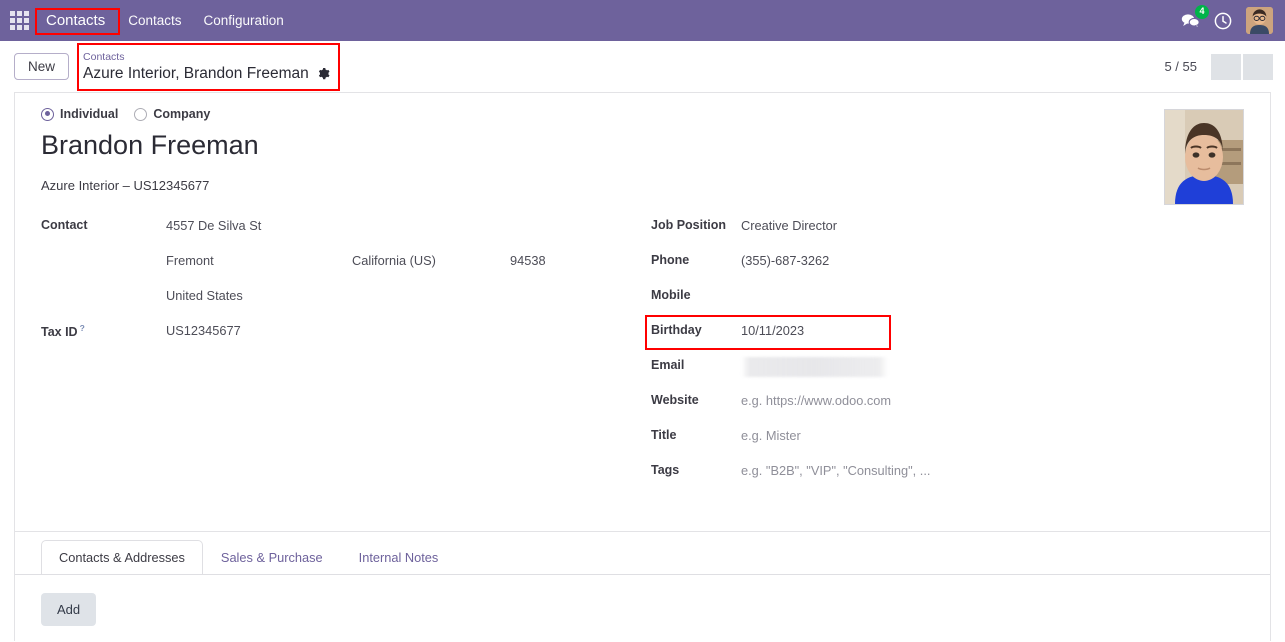 This screenshot has width=1285, height=642. Describe the element at coordinates (947, 228) in the screenshot. I see `field-job-position: Job Position Creative Director` at that location.